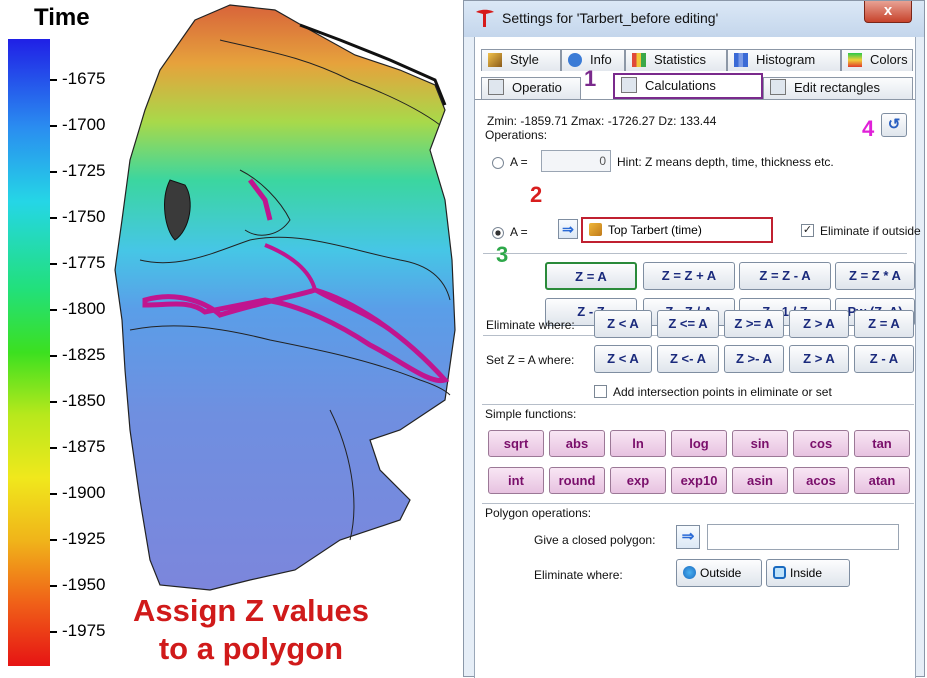 The image size is (927, 678). I want to click on eliminate-outside-button: Outside, so click(719, 573).